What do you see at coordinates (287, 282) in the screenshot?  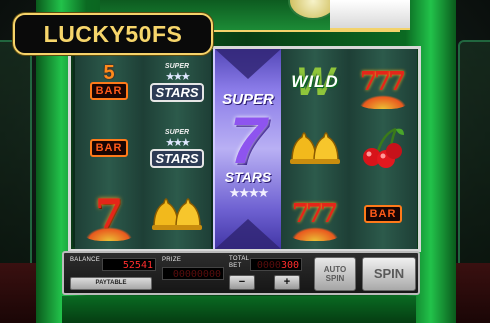 I see `bet-increase-button: +` at bounding box center [287, 282].